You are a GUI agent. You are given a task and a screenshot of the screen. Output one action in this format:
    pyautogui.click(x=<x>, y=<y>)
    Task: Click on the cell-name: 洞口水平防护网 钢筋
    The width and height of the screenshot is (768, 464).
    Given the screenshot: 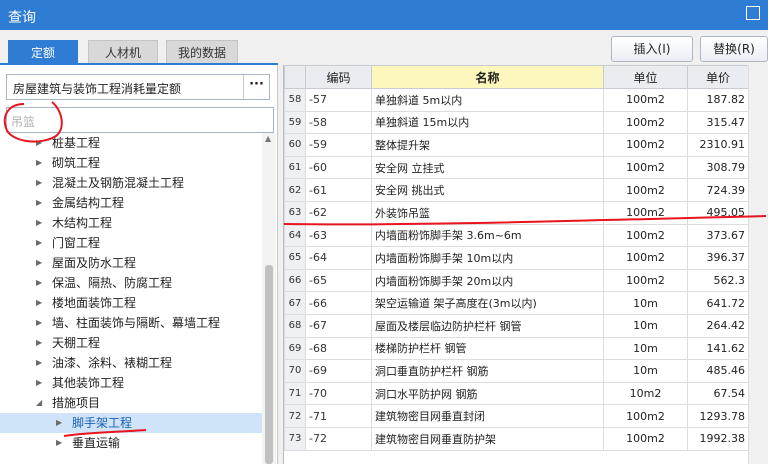 What is the action you would take?
    pyautogui.click(x=487, y=393)
    